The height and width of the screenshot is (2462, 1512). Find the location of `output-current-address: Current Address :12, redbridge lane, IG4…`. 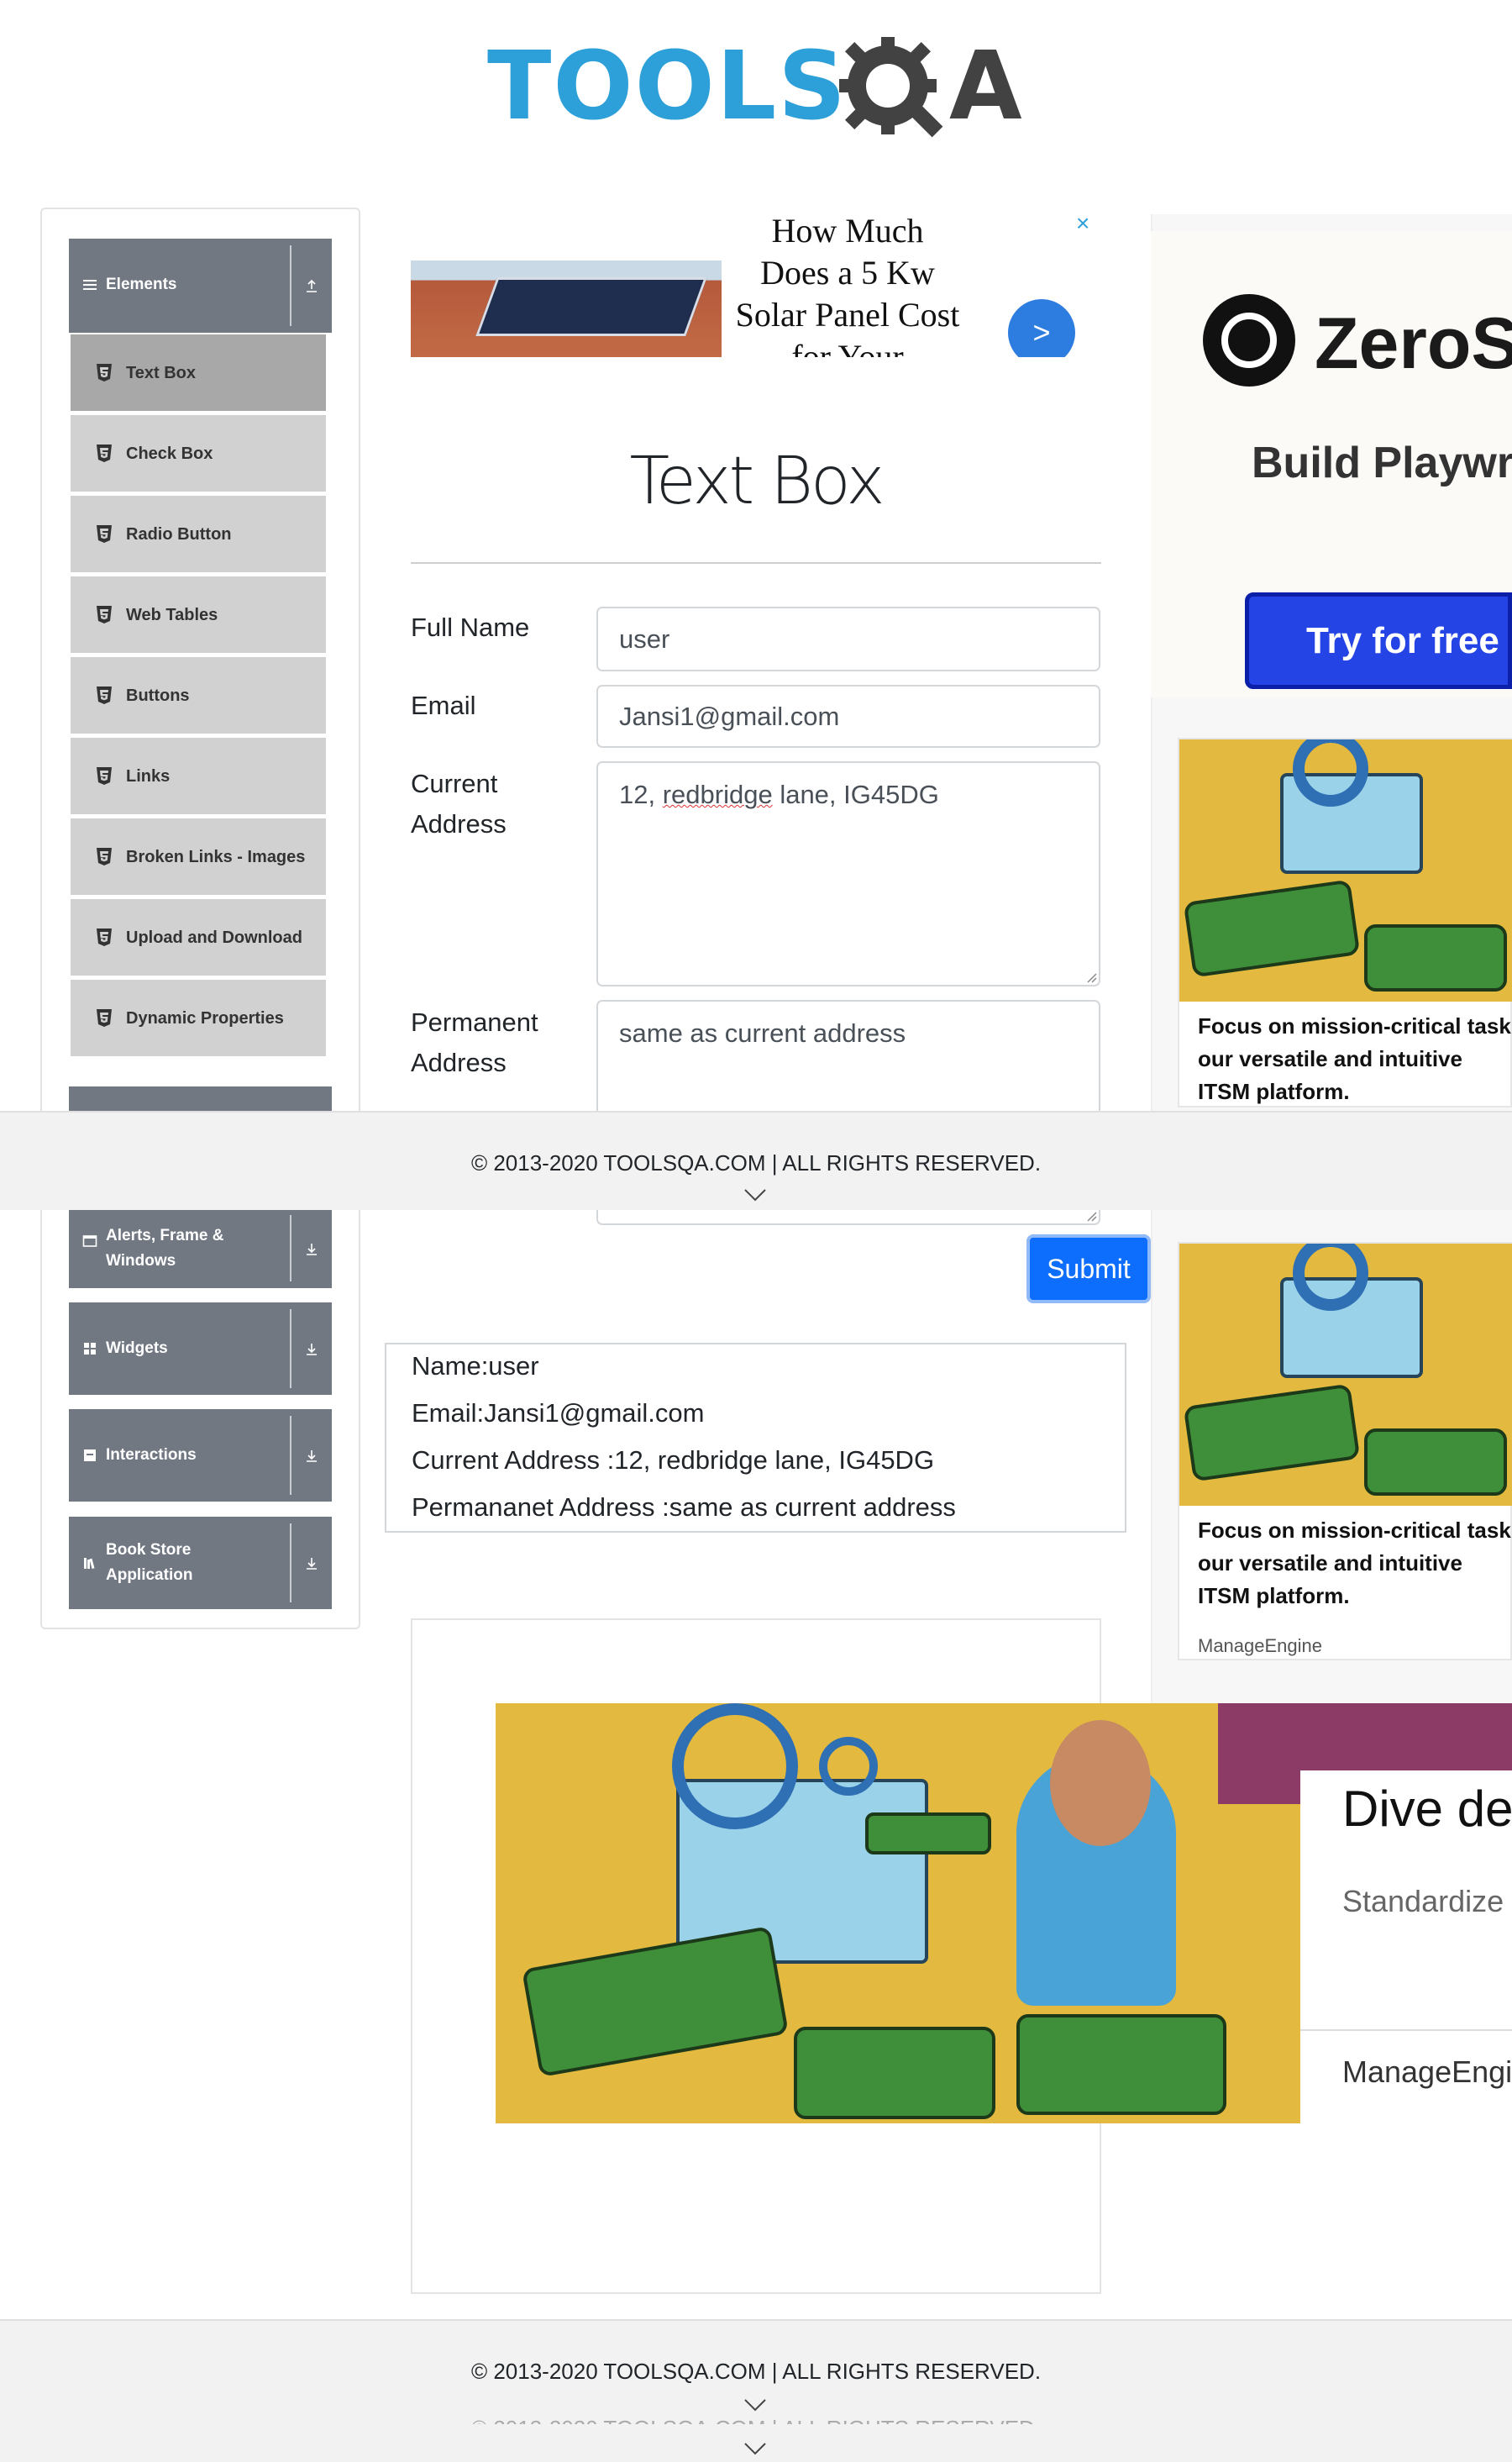

output-current-address: Current Address :12, redbridge lane, IG4… is located at coordinates (673, 1460).